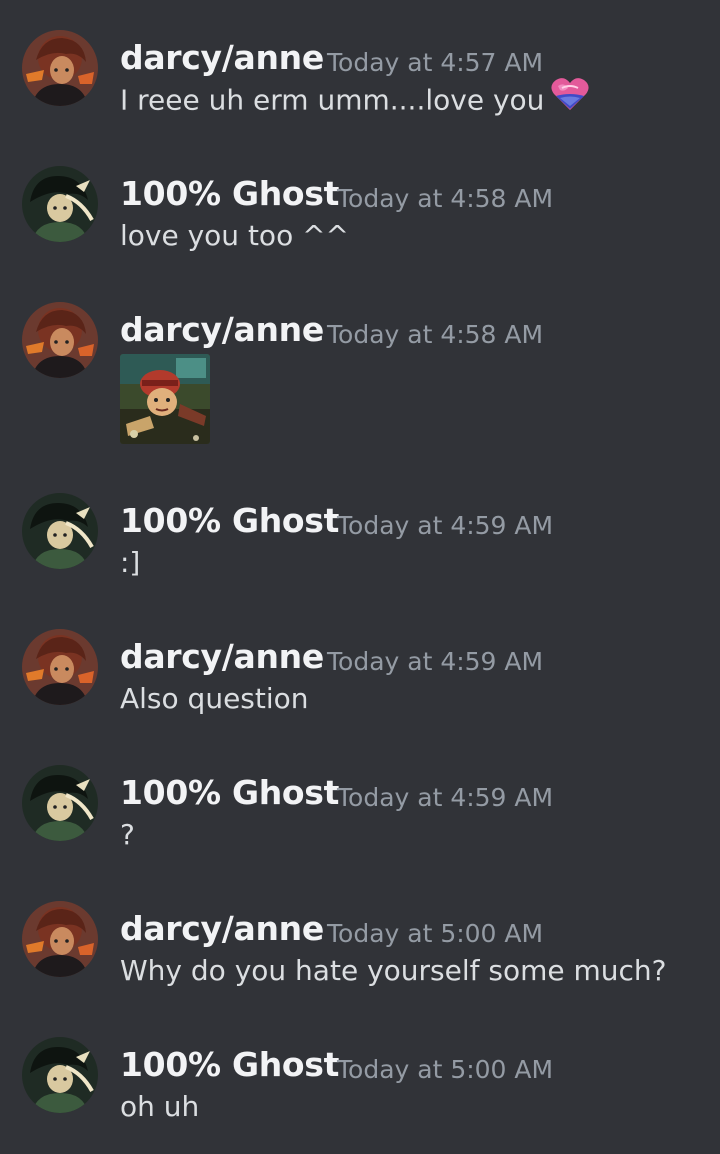 Image resolution: width=720 pixels, height=1154 pixels. What do you see at coordinates (160, 1106) in the screenshot?
I see `message-text: oh uh` at bounding box center [160, 1106].